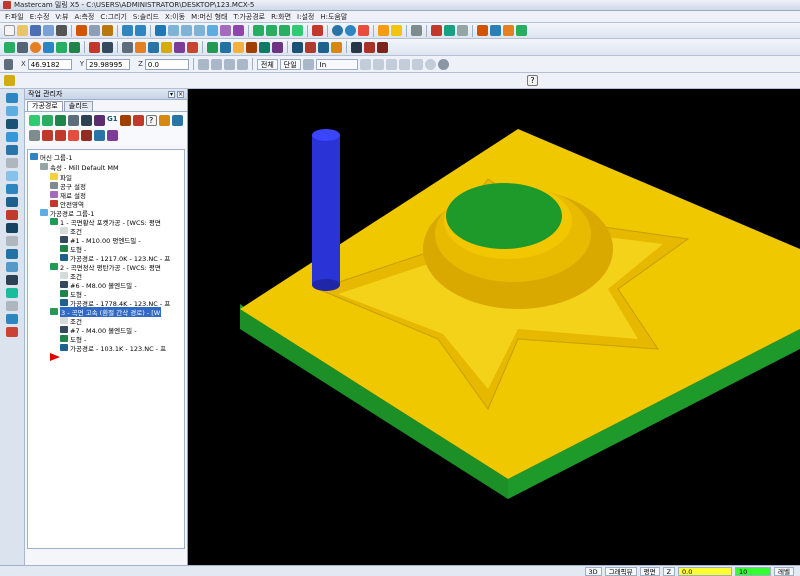  I want to click on chain-icon, so click(449, 30).